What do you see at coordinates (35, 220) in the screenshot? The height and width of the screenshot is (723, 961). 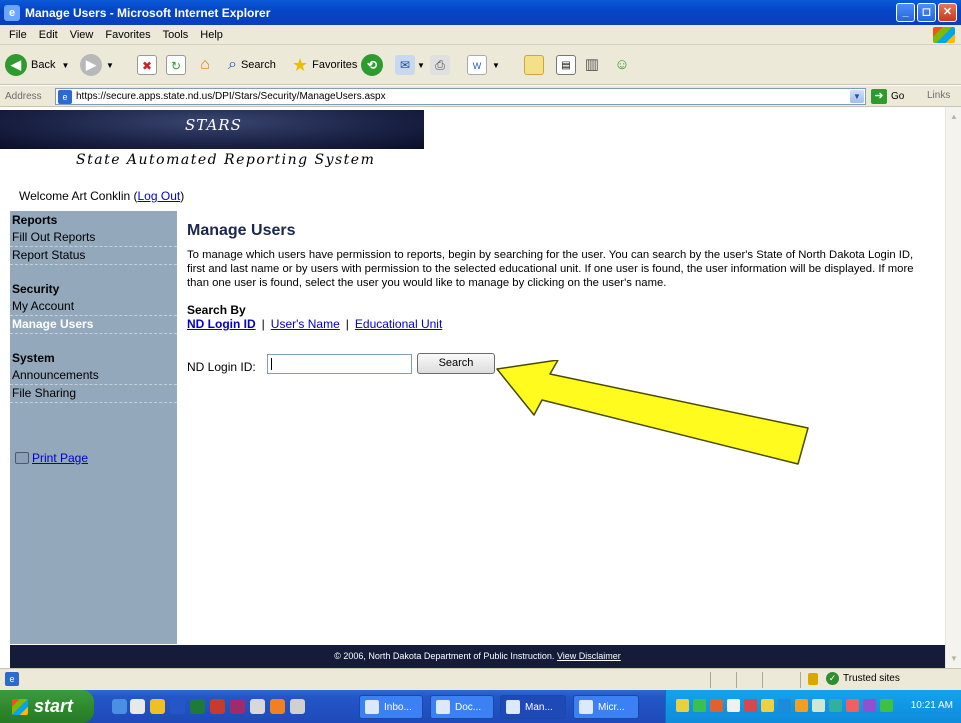 I see `sidebar-heading-reports: Reports` at bounding box center [35, 220].